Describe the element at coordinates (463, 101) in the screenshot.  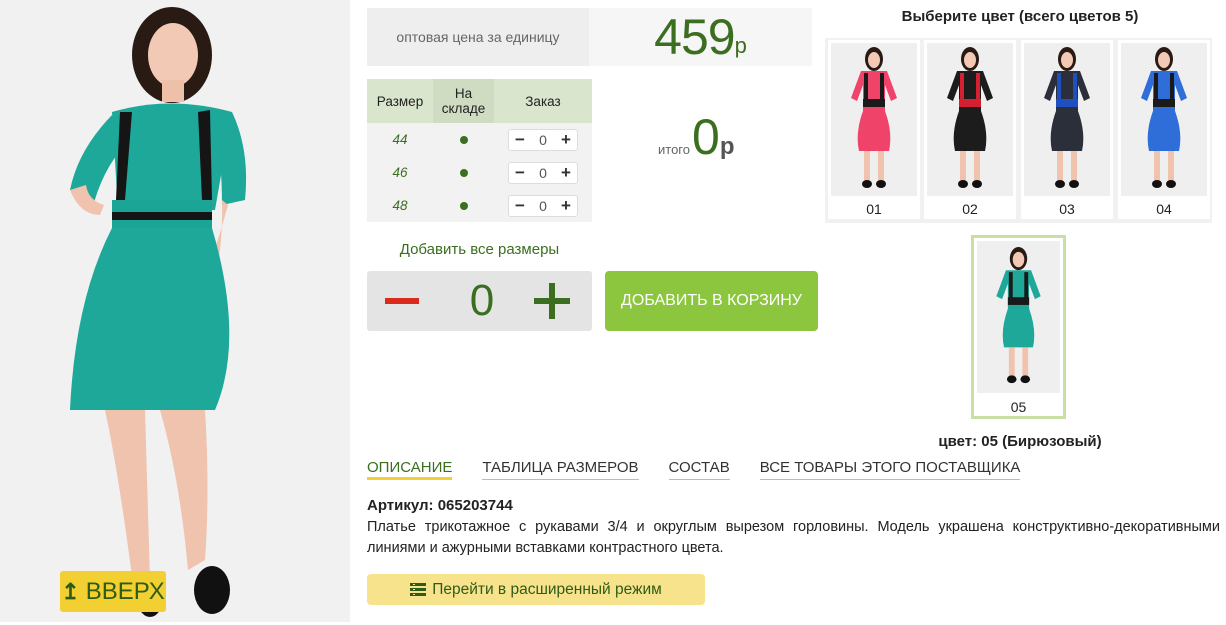
I see `stock-column-header: На складе` at that location.